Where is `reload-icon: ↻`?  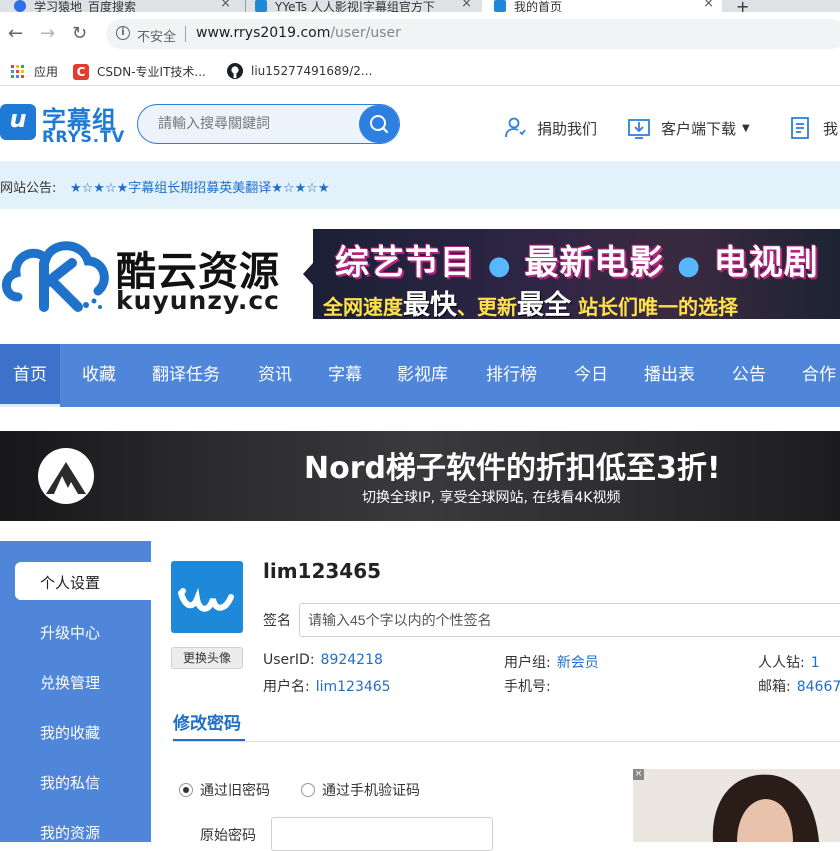
reload-icon: ↻ is located at coordinates (79, 34).